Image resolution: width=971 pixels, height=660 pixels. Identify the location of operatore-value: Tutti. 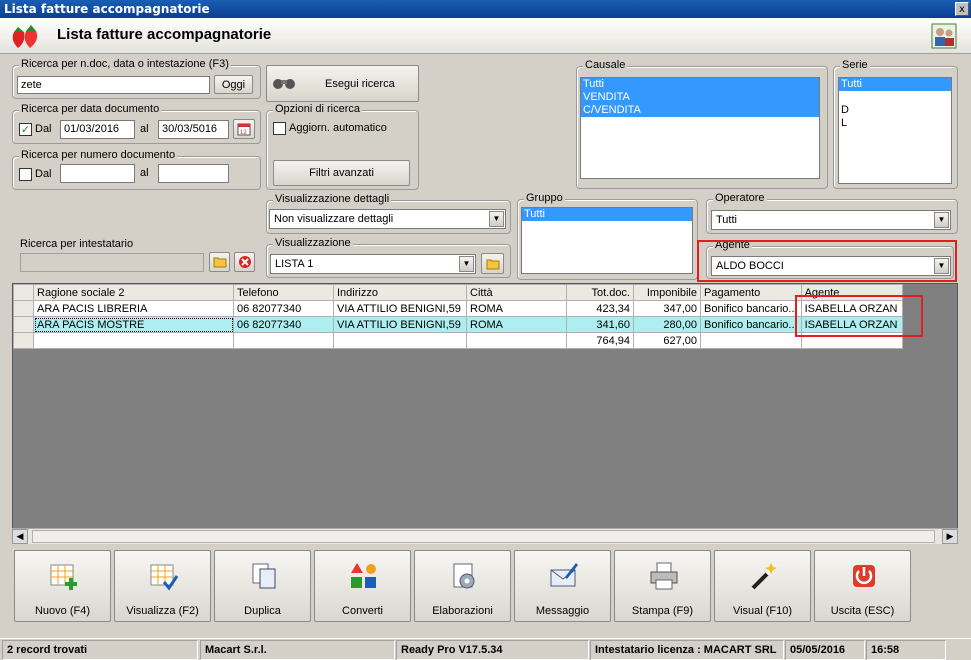
(726, 220).